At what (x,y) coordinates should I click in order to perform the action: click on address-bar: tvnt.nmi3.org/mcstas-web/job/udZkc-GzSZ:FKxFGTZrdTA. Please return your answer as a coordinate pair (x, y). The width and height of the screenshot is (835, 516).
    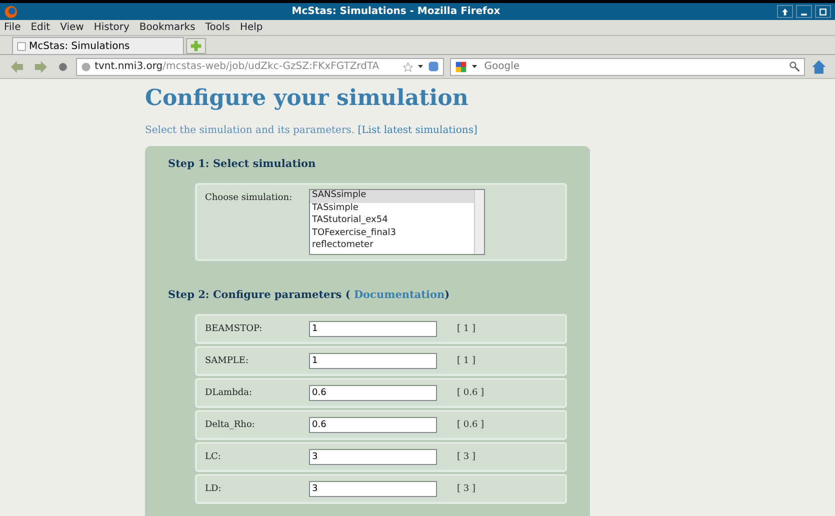
    Looking at the image, I should click on (260, 67).